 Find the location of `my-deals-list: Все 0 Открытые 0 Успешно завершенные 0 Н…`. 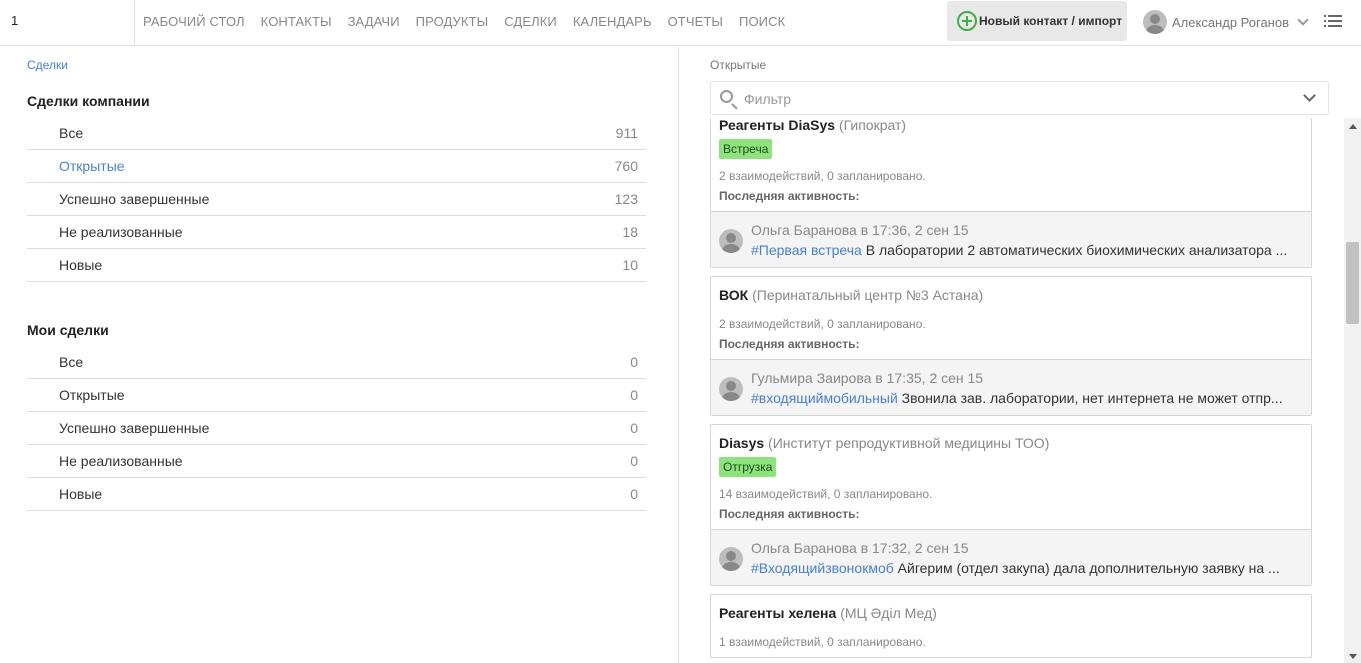

my-deals-list: Все 0 Открытые 0 Успешно завершенные 0 Н… is located at coordinates (336, 428).